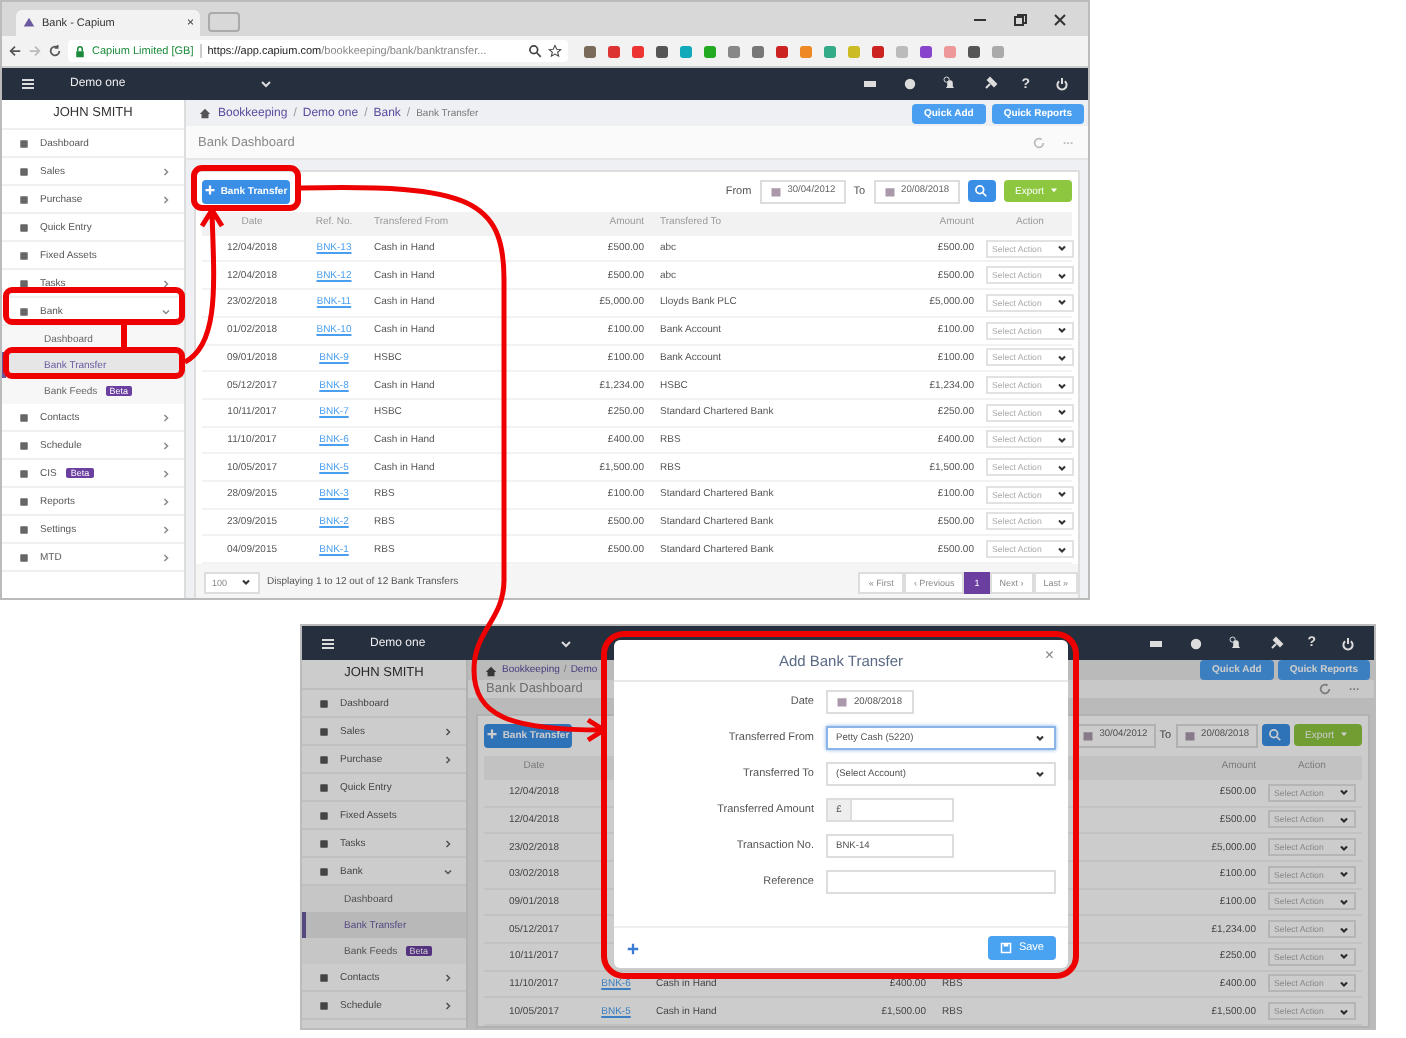  What do you see at coordinates (29, 23) in the screenshot?
I see `logo-icon` at bounding box center [29, 23].